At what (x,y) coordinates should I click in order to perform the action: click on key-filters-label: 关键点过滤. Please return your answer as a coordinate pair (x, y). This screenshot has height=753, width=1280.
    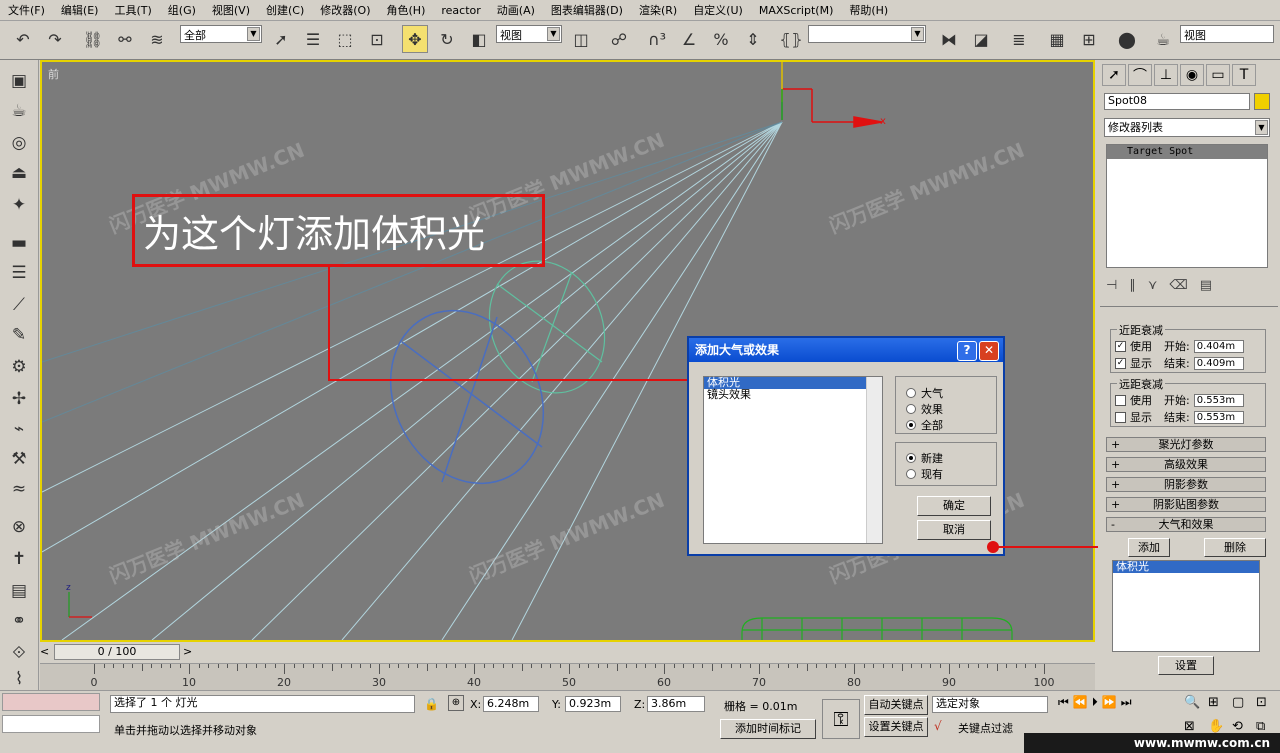
    Looking at the image, I should click on (985, 728).